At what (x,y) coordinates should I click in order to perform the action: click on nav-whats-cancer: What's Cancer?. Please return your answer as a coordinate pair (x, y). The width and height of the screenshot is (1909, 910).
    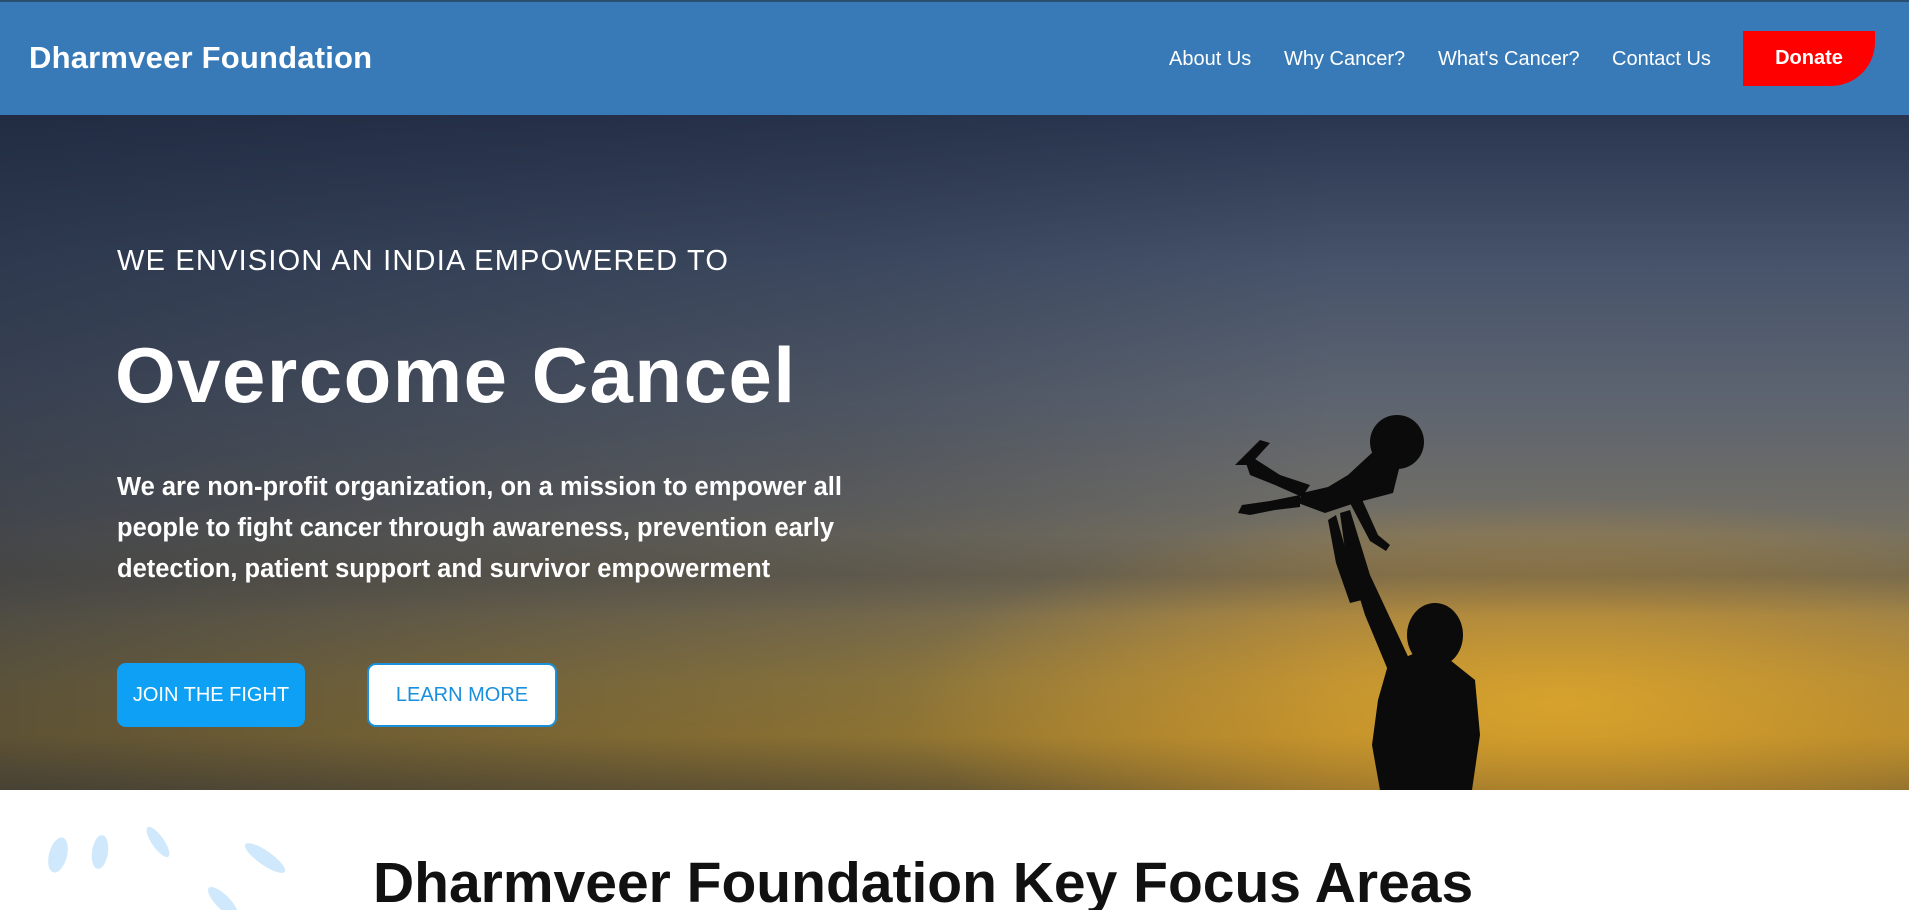
    Looking at the image, I should click on (1509, 59).